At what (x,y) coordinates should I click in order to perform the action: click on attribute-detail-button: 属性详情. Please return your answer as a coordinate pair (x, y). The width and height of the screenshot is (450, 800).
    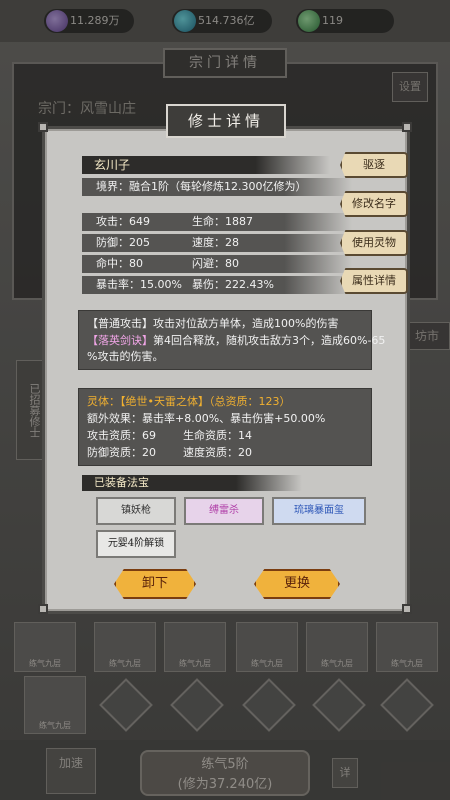
    Looking at the image, I should click on (374, 281).